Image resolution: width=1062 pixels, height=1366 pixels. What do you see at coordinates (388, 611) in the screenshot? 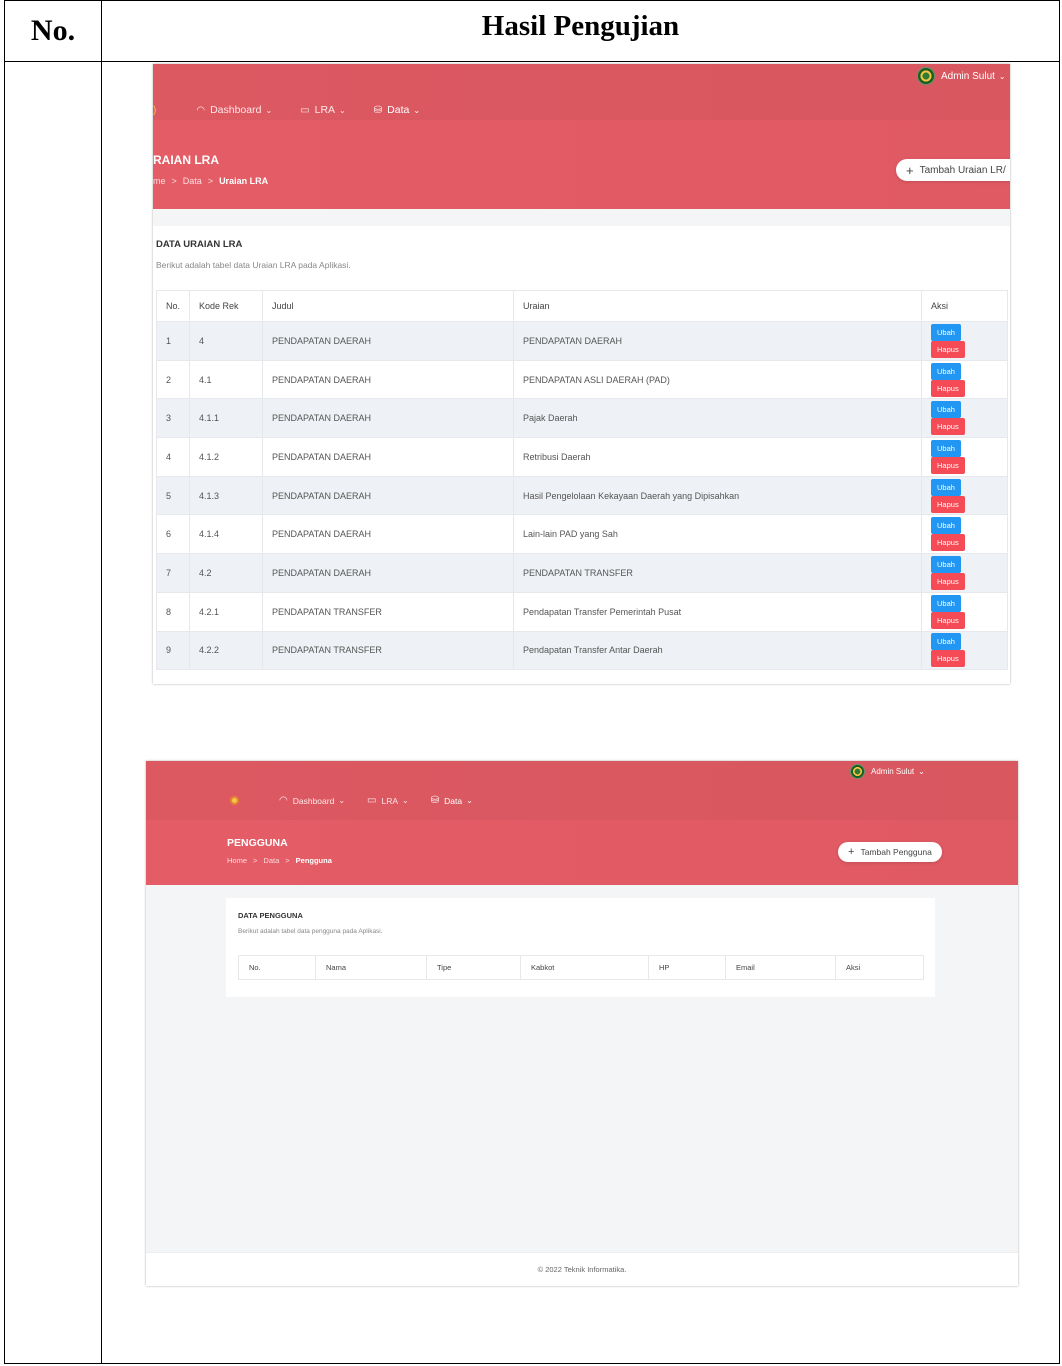
I see `cell-judul: PENDAPATAN TRANSFER` at bounding box center [388, 611].